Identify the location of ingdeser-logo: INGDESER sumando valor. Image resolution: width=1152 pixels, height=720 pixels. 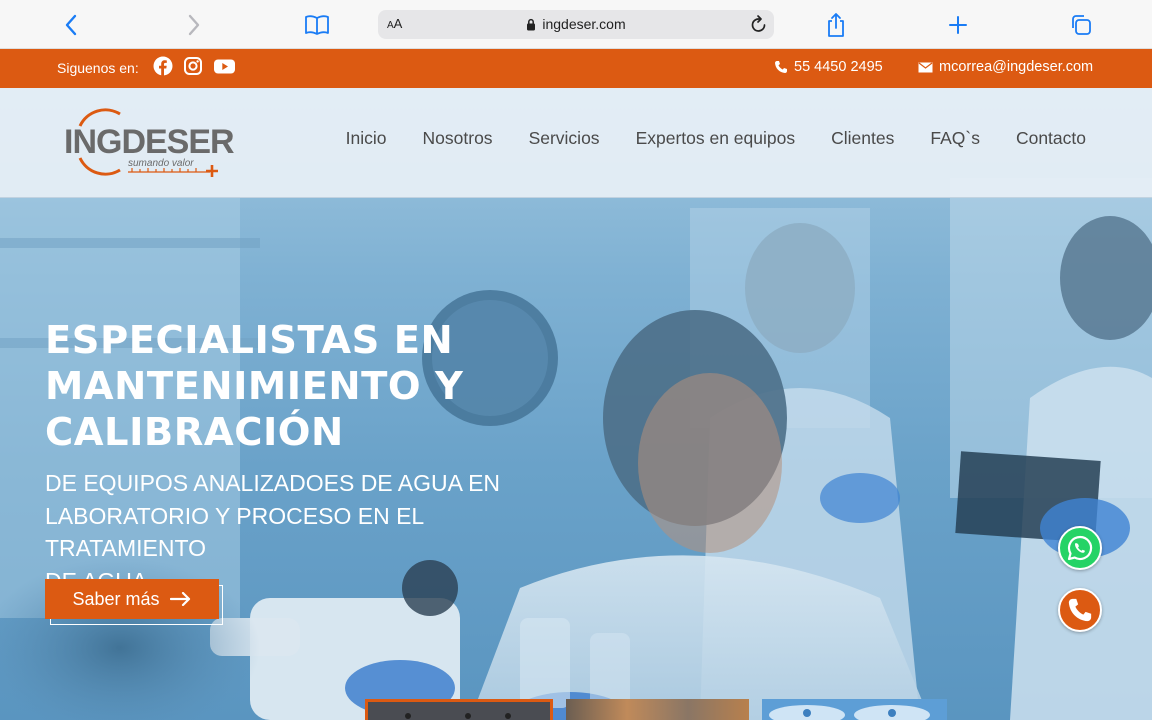
(147, 142).